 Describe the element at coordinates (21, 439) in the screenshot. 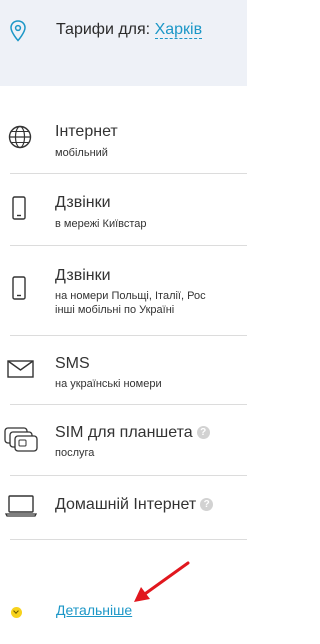

I see `sim-cards-icon` at that location.